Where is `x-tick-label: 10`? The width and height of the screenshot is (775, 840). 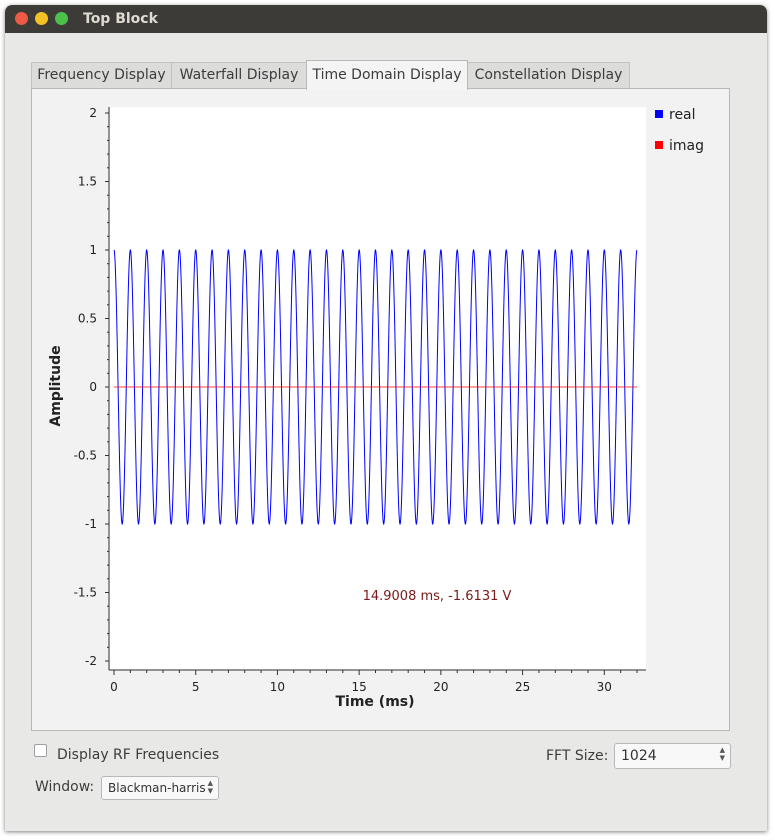
x-tick-label: 10 is located at coordinates (277, 687).